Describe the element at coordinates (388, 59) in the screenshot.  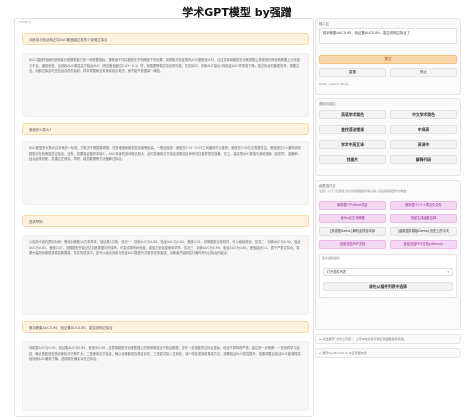
I see `submit-button: 提交` at that location.